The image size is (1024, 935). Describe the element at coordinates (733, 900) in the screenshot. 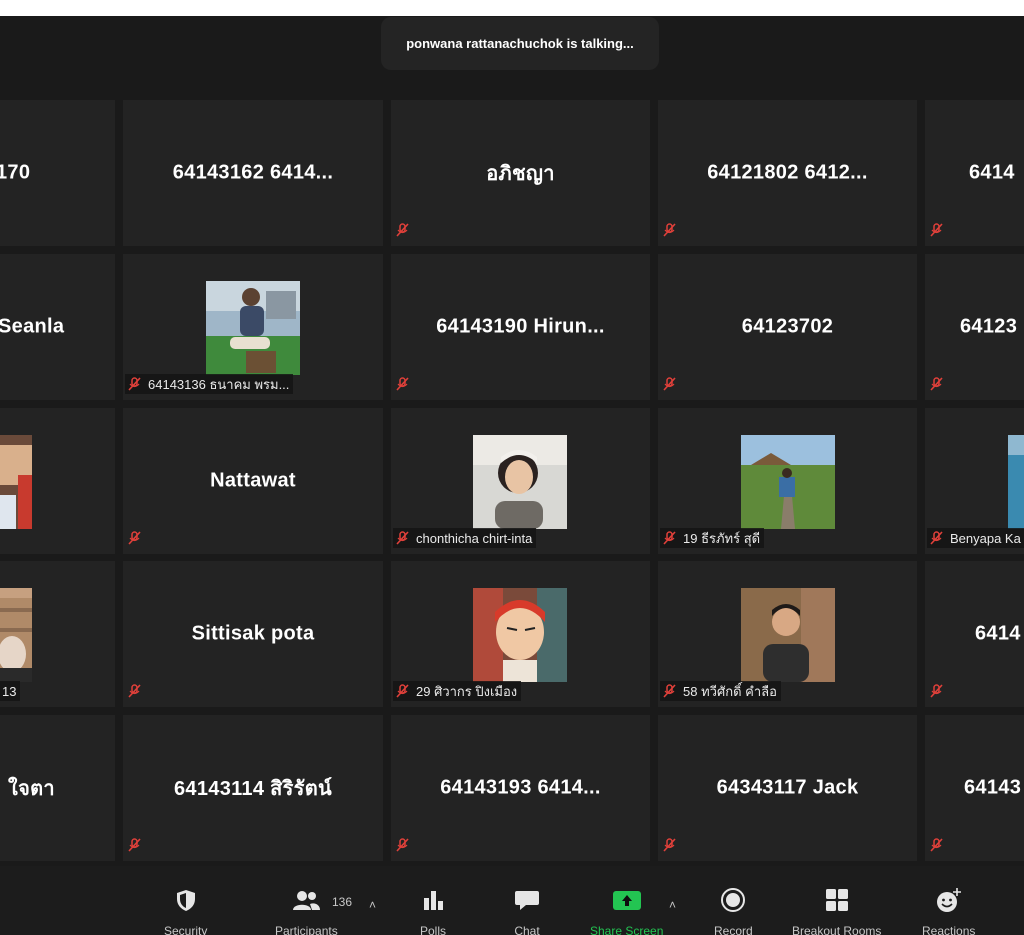

I see `record-icon` at that location.